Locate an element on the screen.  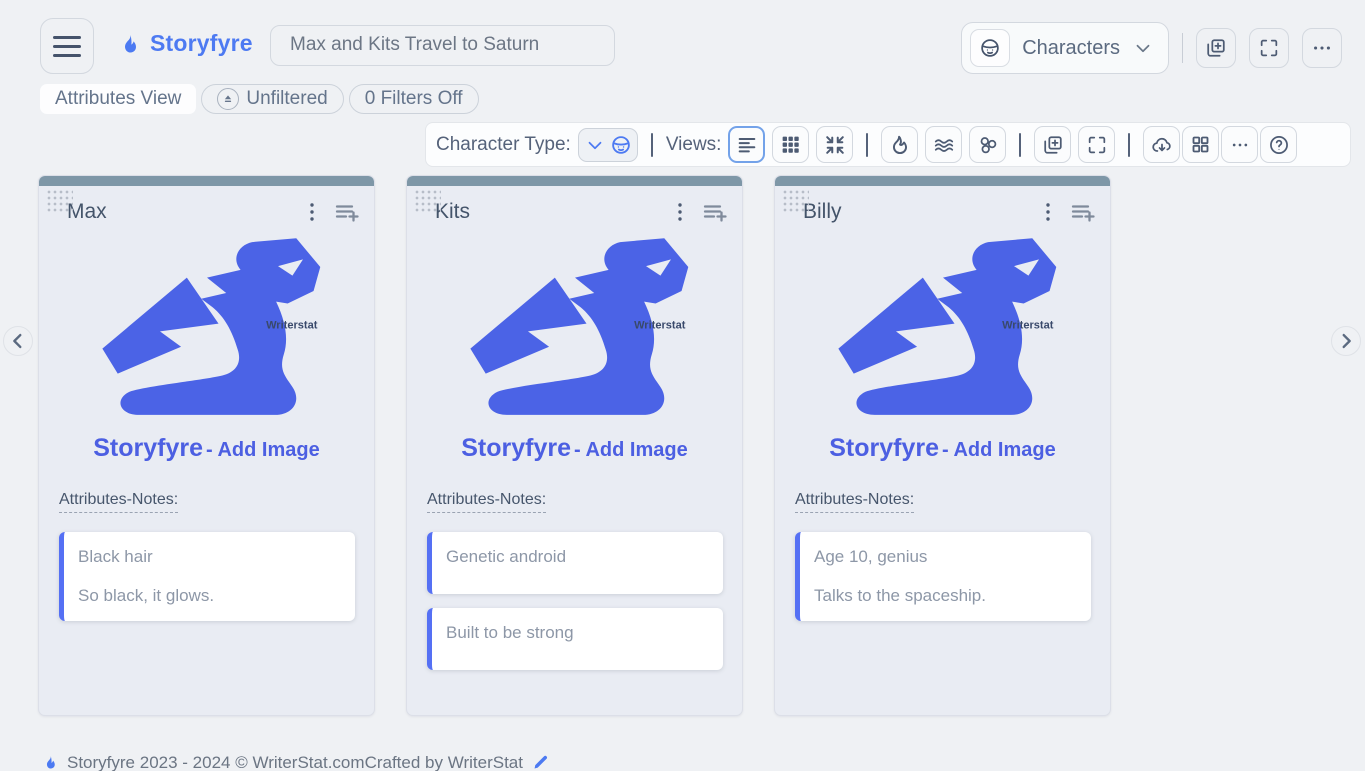
character-name: Kits is located at coordinates (453, 211).